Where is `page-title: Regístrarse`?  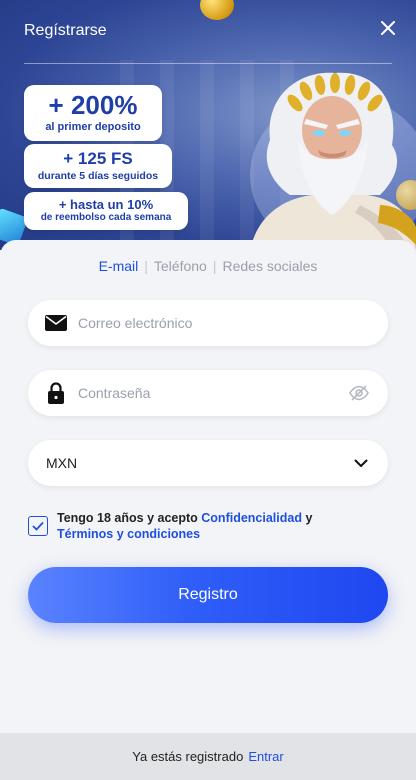
page-title: Regístrarse is located at coordinates (65, 30).